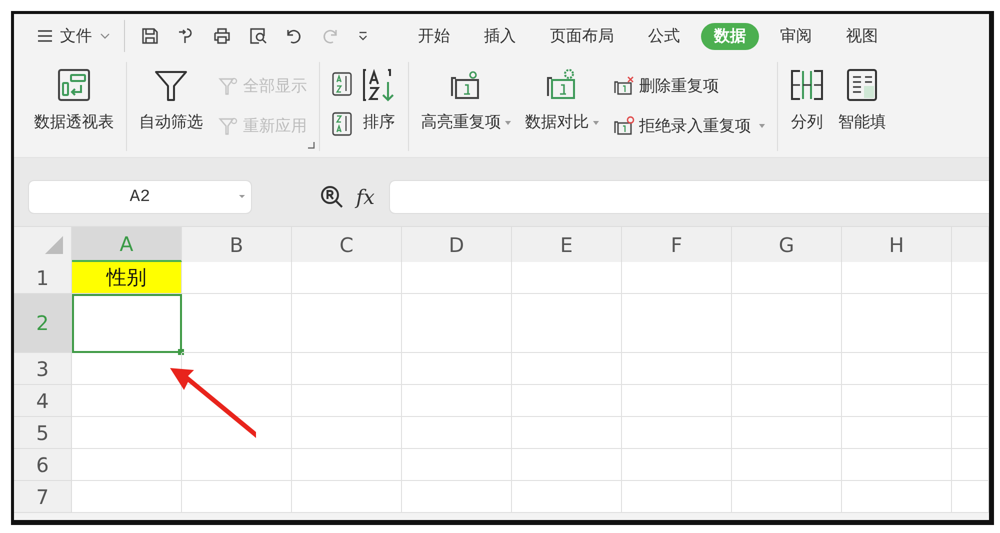  Describe the element at coordinates (379, 85) in the screenshot. I see `sort-icon` at that location.